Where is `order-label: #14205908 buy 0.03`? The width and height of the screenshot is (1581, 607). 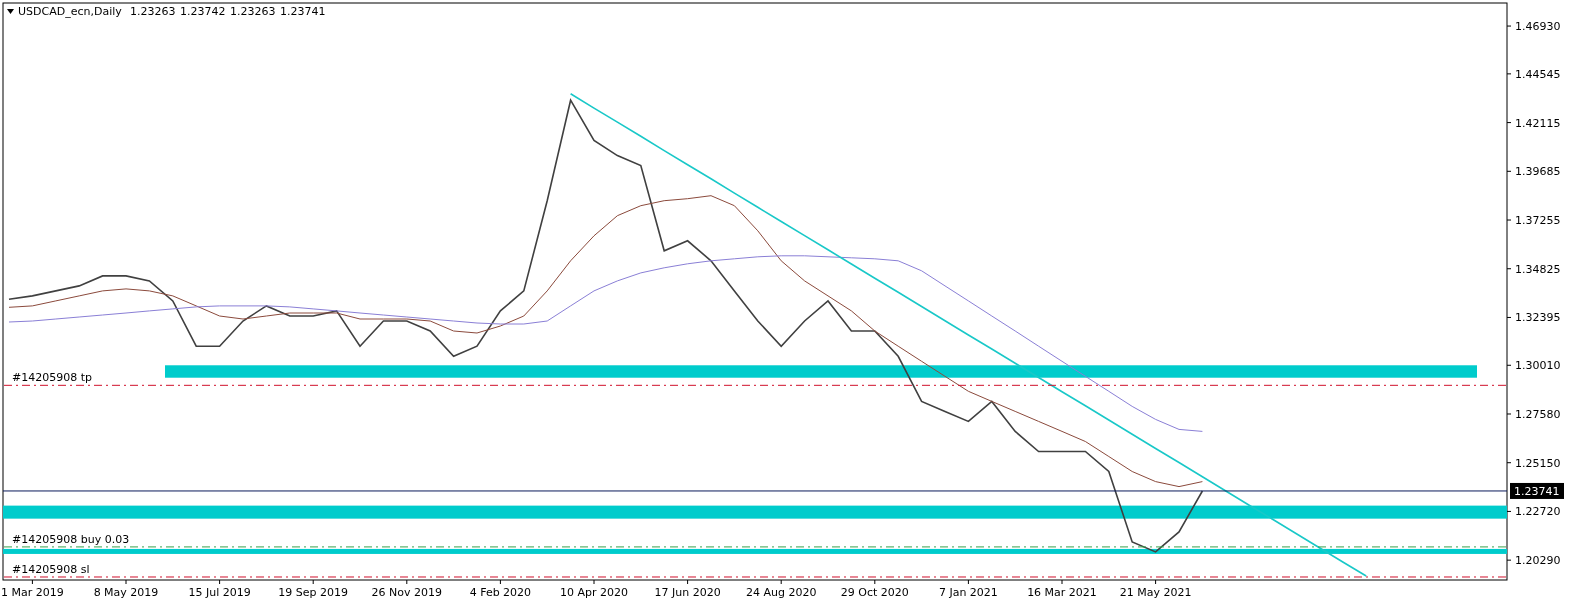
order-label: #14205908 buy 0.03 is located at coordinates (71, 539).